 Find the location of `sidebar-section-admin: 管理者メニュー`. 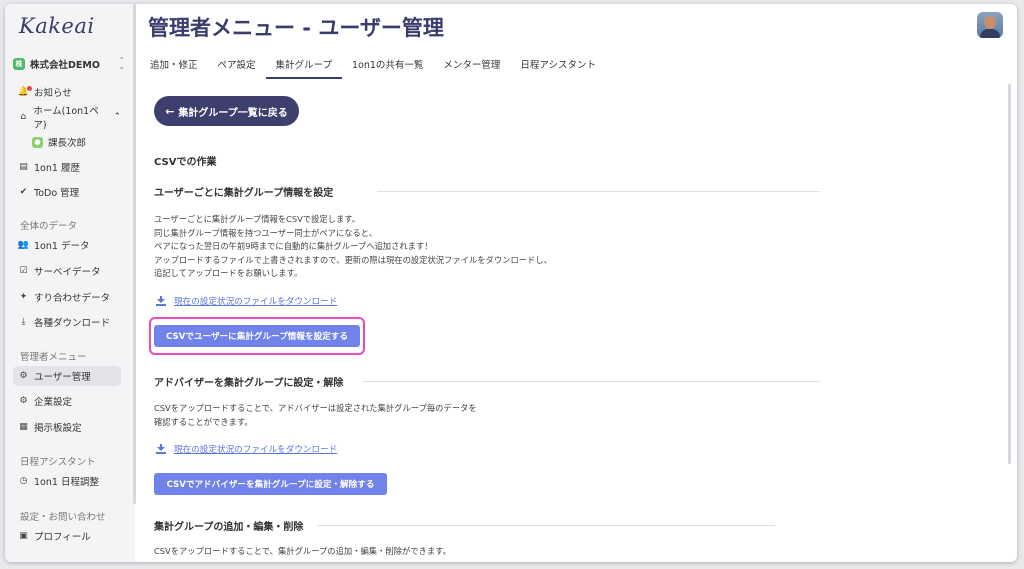

sidebar-section-admin: 管理者メニュー is located at coordinates (53, 357).